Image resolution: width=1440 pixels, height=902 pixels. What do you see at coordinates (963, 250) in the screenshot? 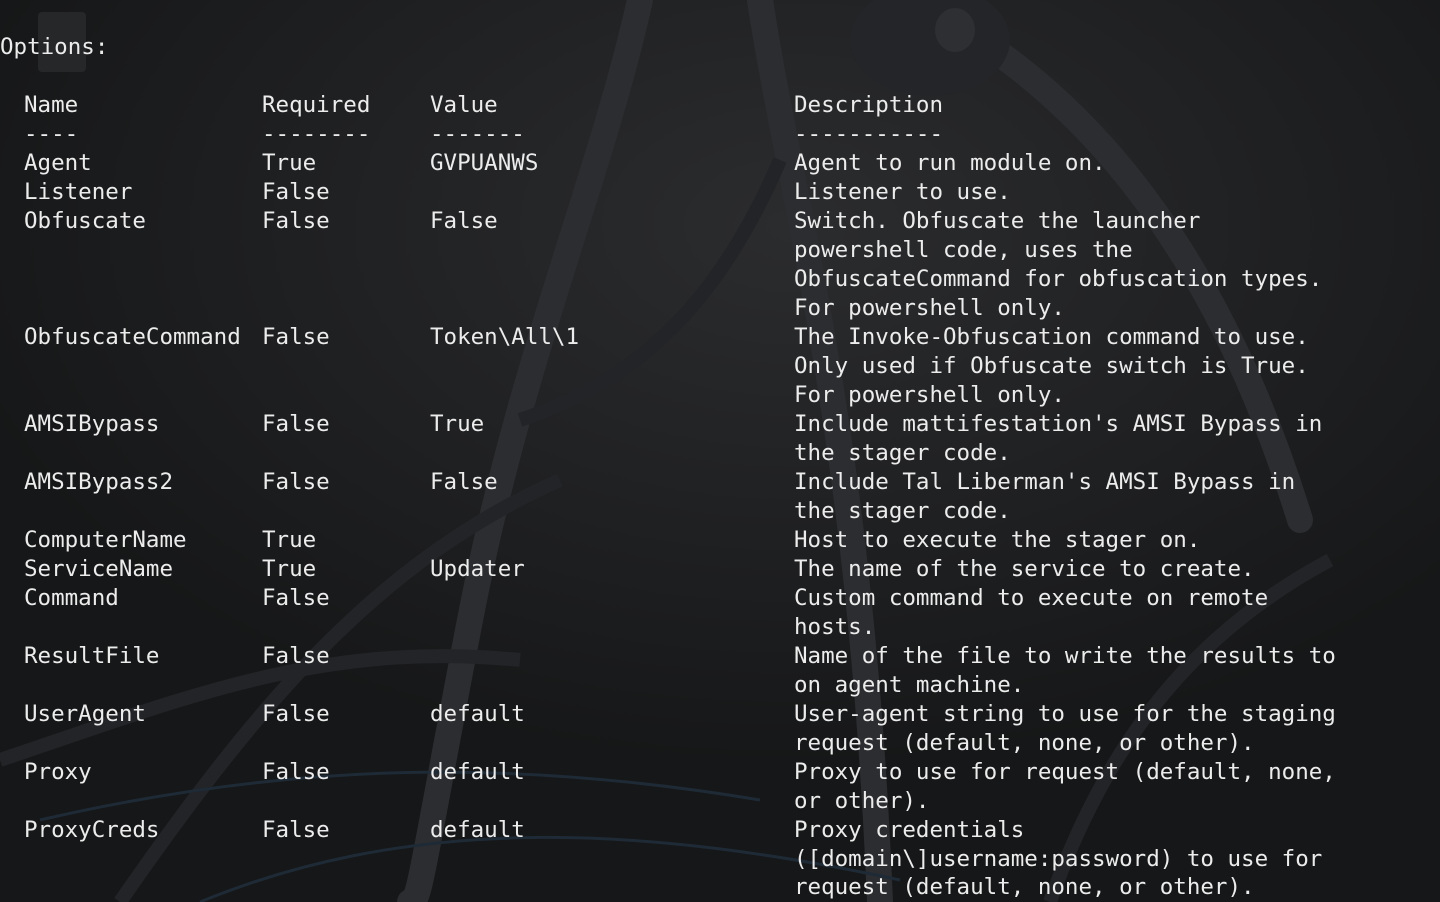
I see `option-description: powershell code, uses the` at bounding box center [963, 250].